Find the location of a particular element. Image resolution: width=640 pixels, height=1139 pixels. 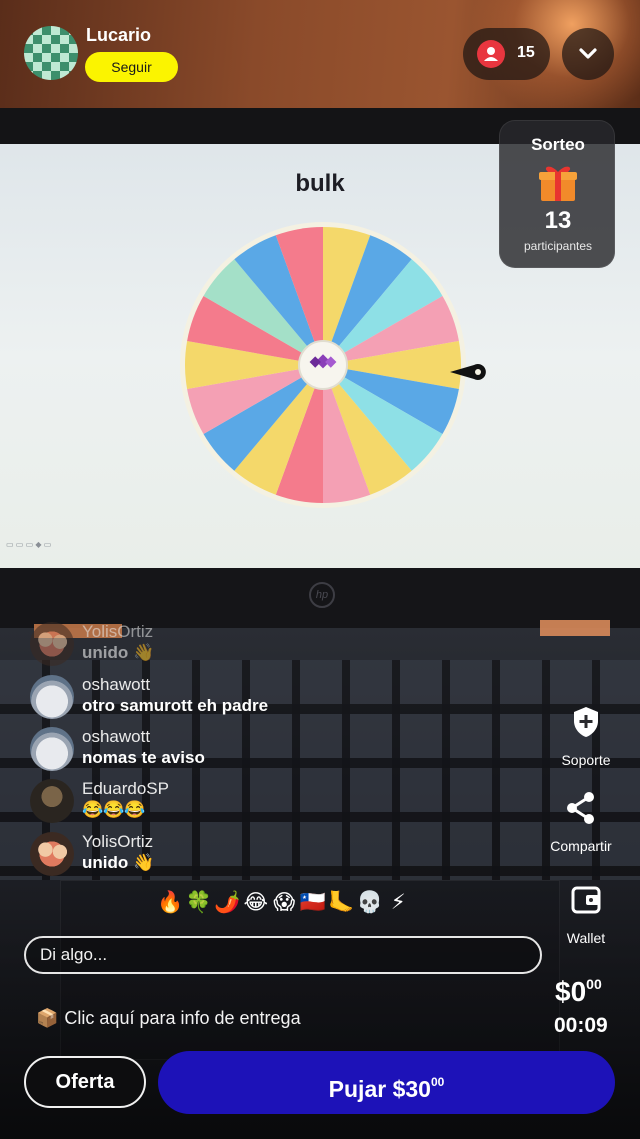

bid-label: Pujar $30 is located at coordinates (379, 1089).